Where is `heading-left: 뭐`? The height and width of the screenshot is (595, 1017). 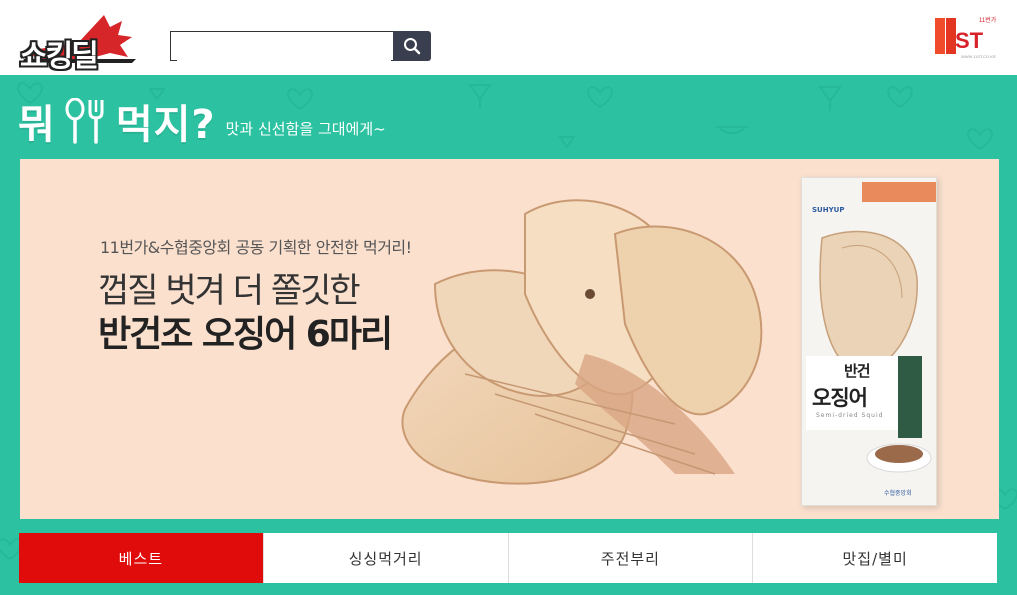
heading-left: 뭐 is located at coordinates (37, 125).